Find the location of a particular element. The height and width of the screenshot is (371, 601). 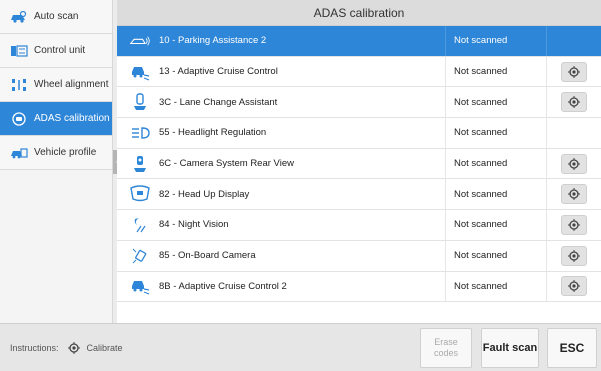

fault-scan-button: Fault scan is located at coordinates (510, 348).